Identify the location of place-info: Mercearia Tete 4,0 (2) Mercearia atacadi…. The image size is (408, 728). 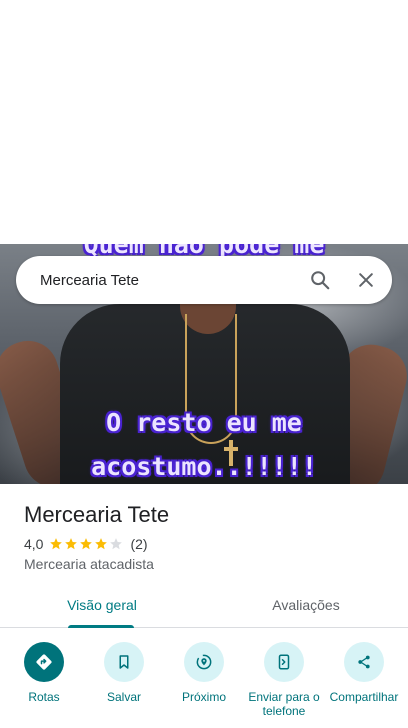
(204, 536).